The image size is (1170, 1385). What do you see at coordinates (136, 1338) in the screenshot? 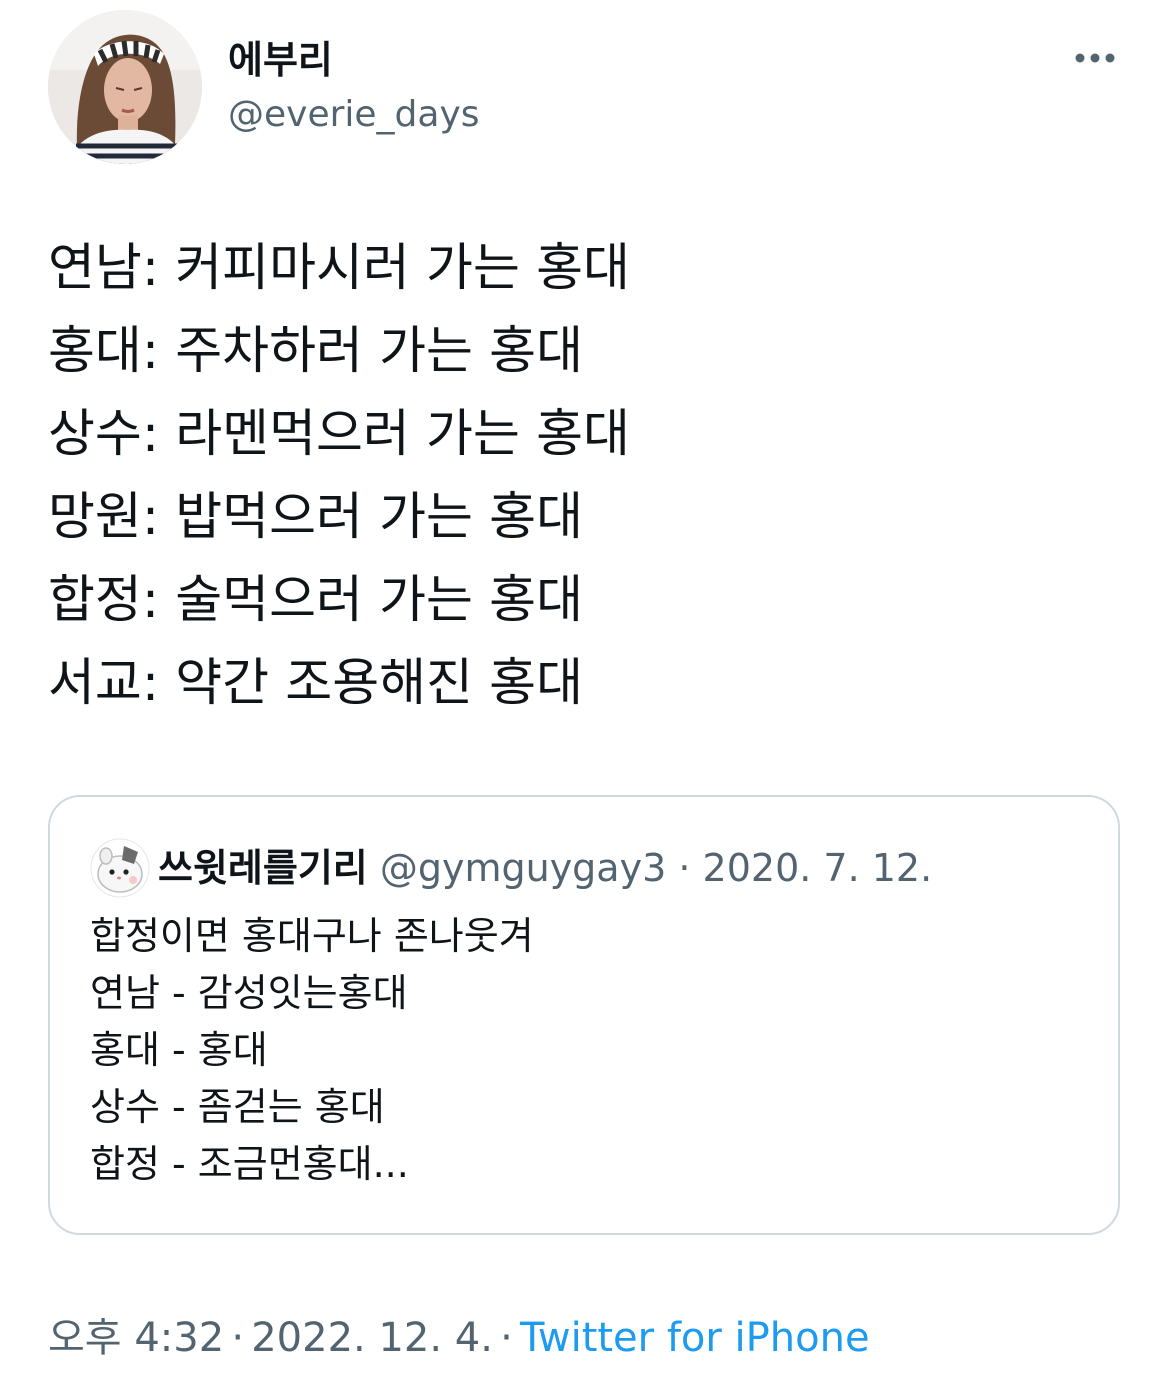
I see `tweet-time: 오후 4:32` at bounding box center [136, 1338].